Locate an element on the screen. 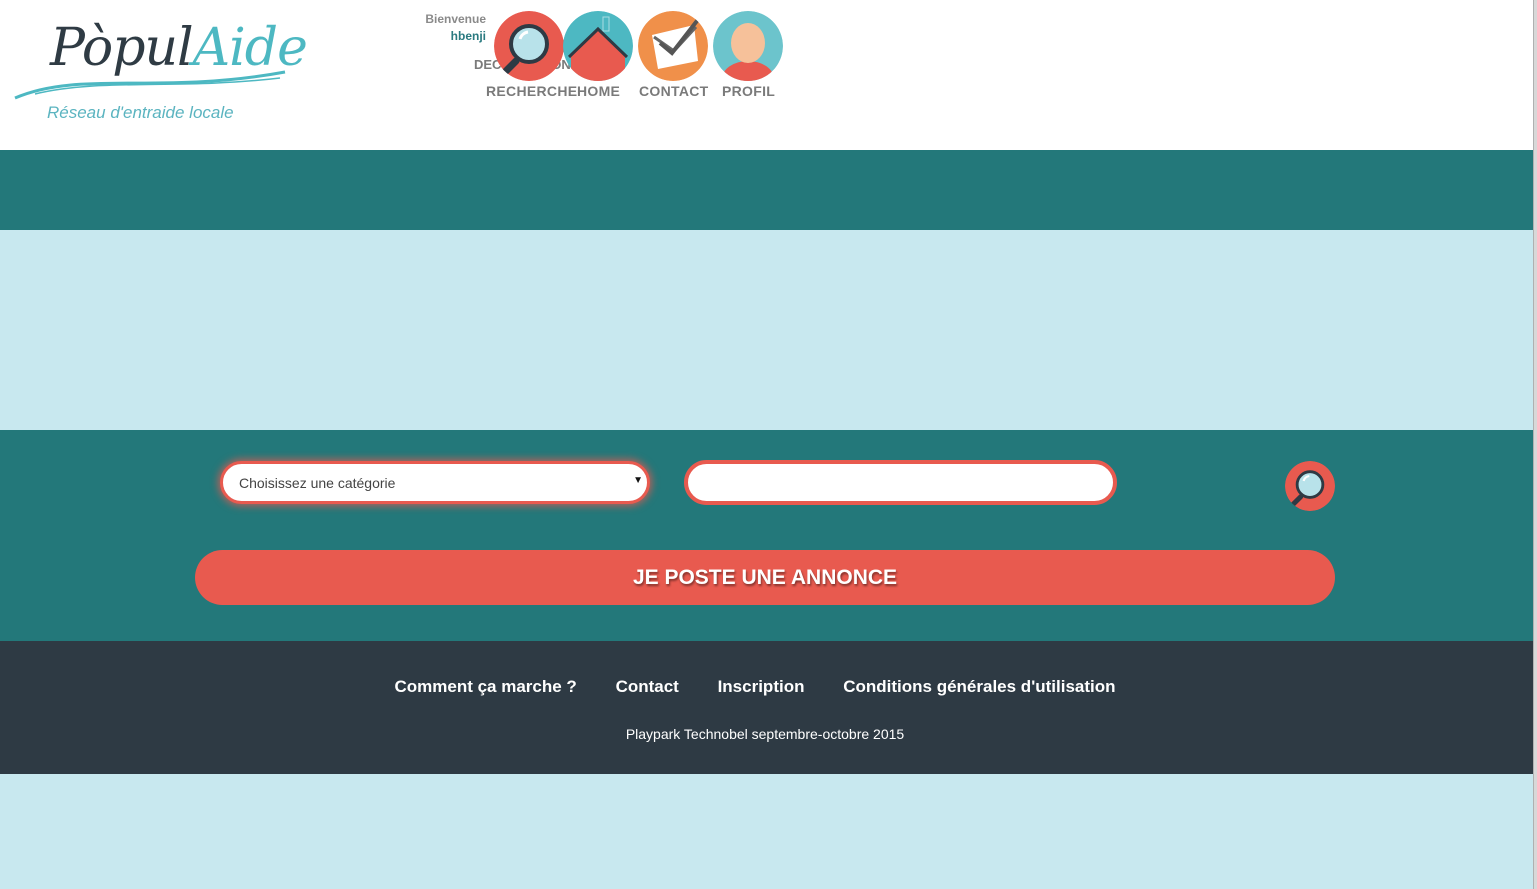 This screenshot has width=1537, height=889. category-select: Choisissez une catégorie ▼ is located at coordinates (435, 482).